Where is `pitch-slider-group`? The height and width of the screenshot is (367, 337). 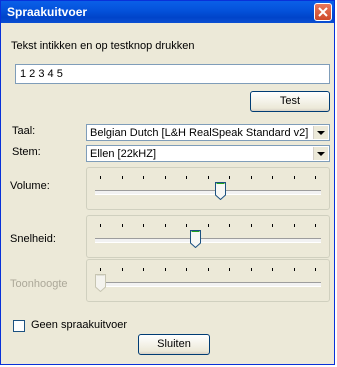
pitch-slider-group is located at coordinates (208, 280).